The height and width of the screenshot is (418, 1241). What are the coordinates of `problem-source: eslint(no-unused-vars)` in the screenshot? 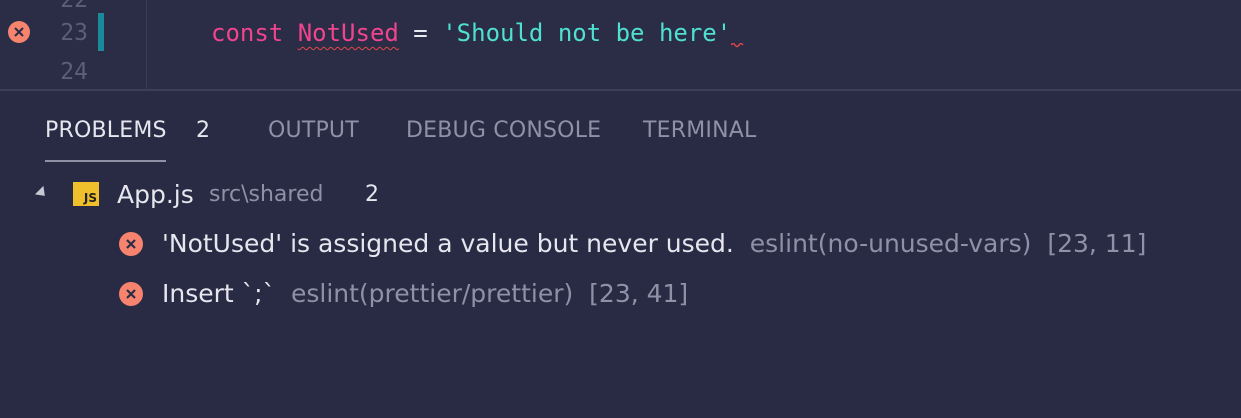 It's located at (890, 243).